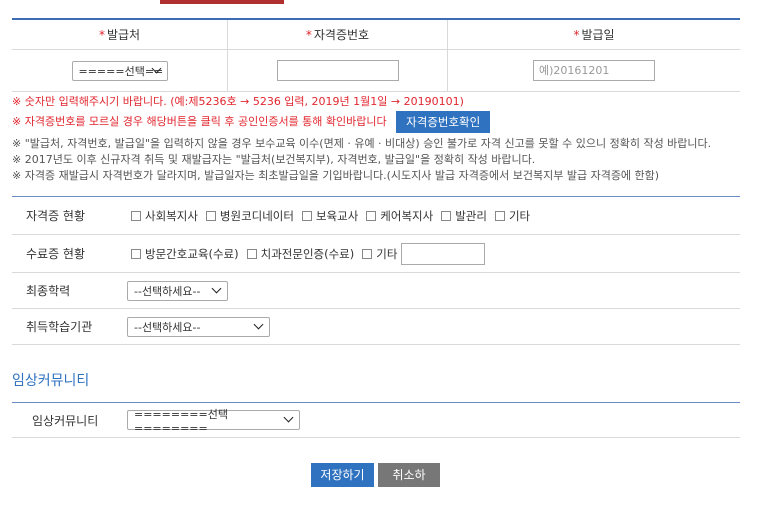  I want to click on qualification-options: 사회복지사 병원코디네이터 보육교사 케어복지사 발관리 기타, so click(334, 216).